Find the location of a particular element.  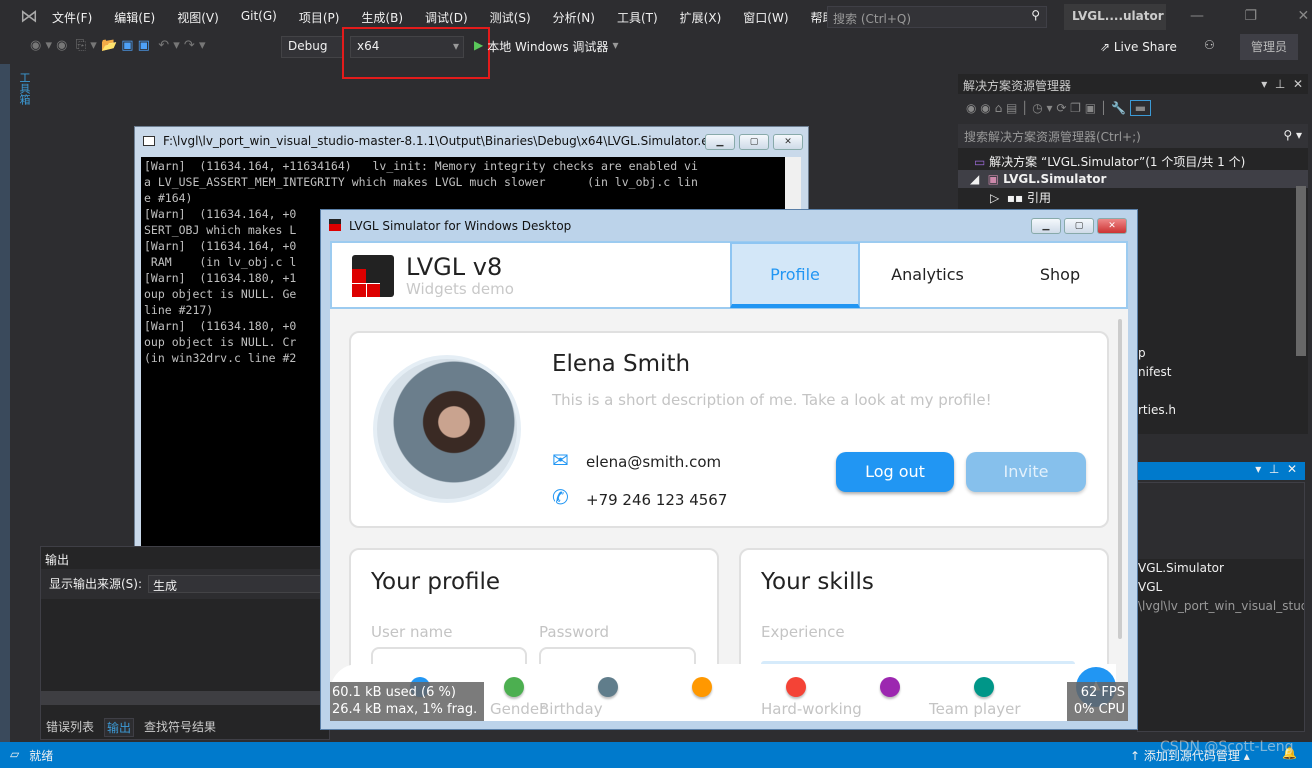

tab-output: 输出 is located at coordinates (119, 727).